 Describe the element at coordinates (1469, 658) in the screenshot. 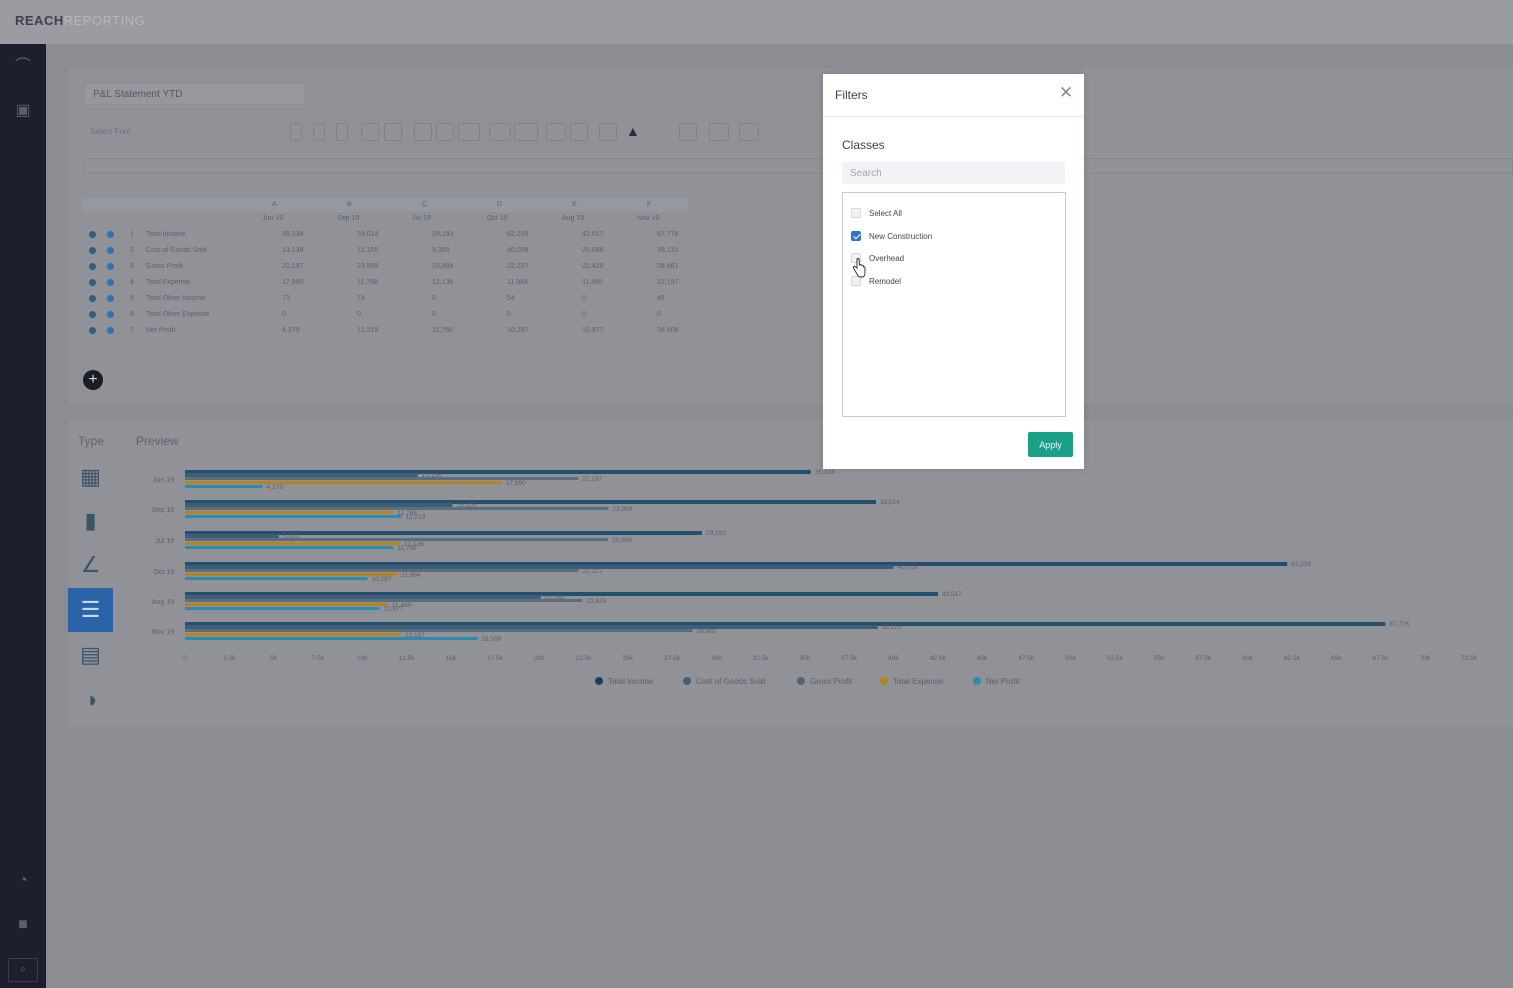

I see `x-tick-label: 72.5k` at that location.